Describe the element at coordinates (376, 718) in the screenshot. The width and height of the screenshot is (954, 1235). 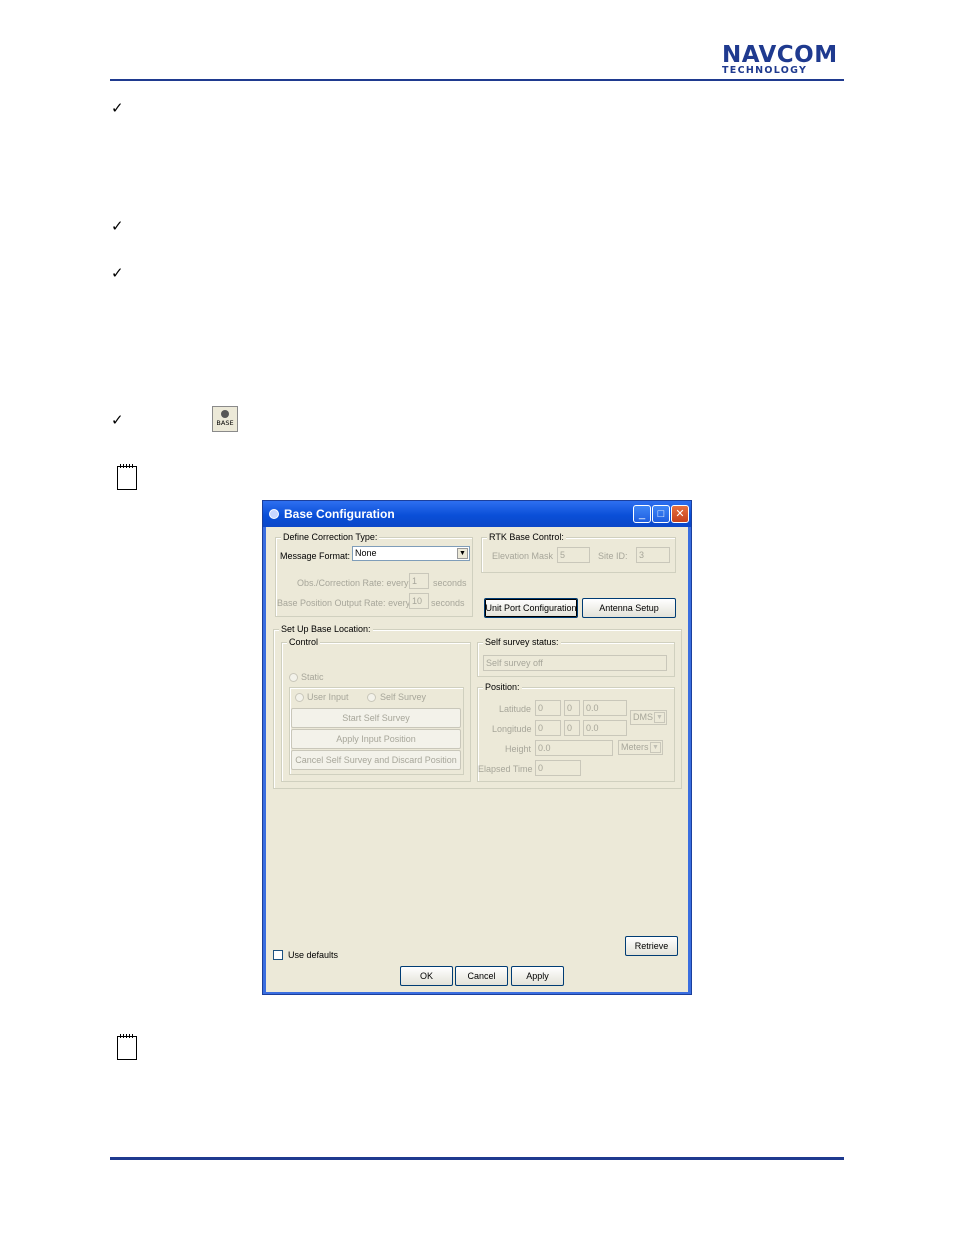
I see `start-self-survey-button: Start Self Survey` at that location.